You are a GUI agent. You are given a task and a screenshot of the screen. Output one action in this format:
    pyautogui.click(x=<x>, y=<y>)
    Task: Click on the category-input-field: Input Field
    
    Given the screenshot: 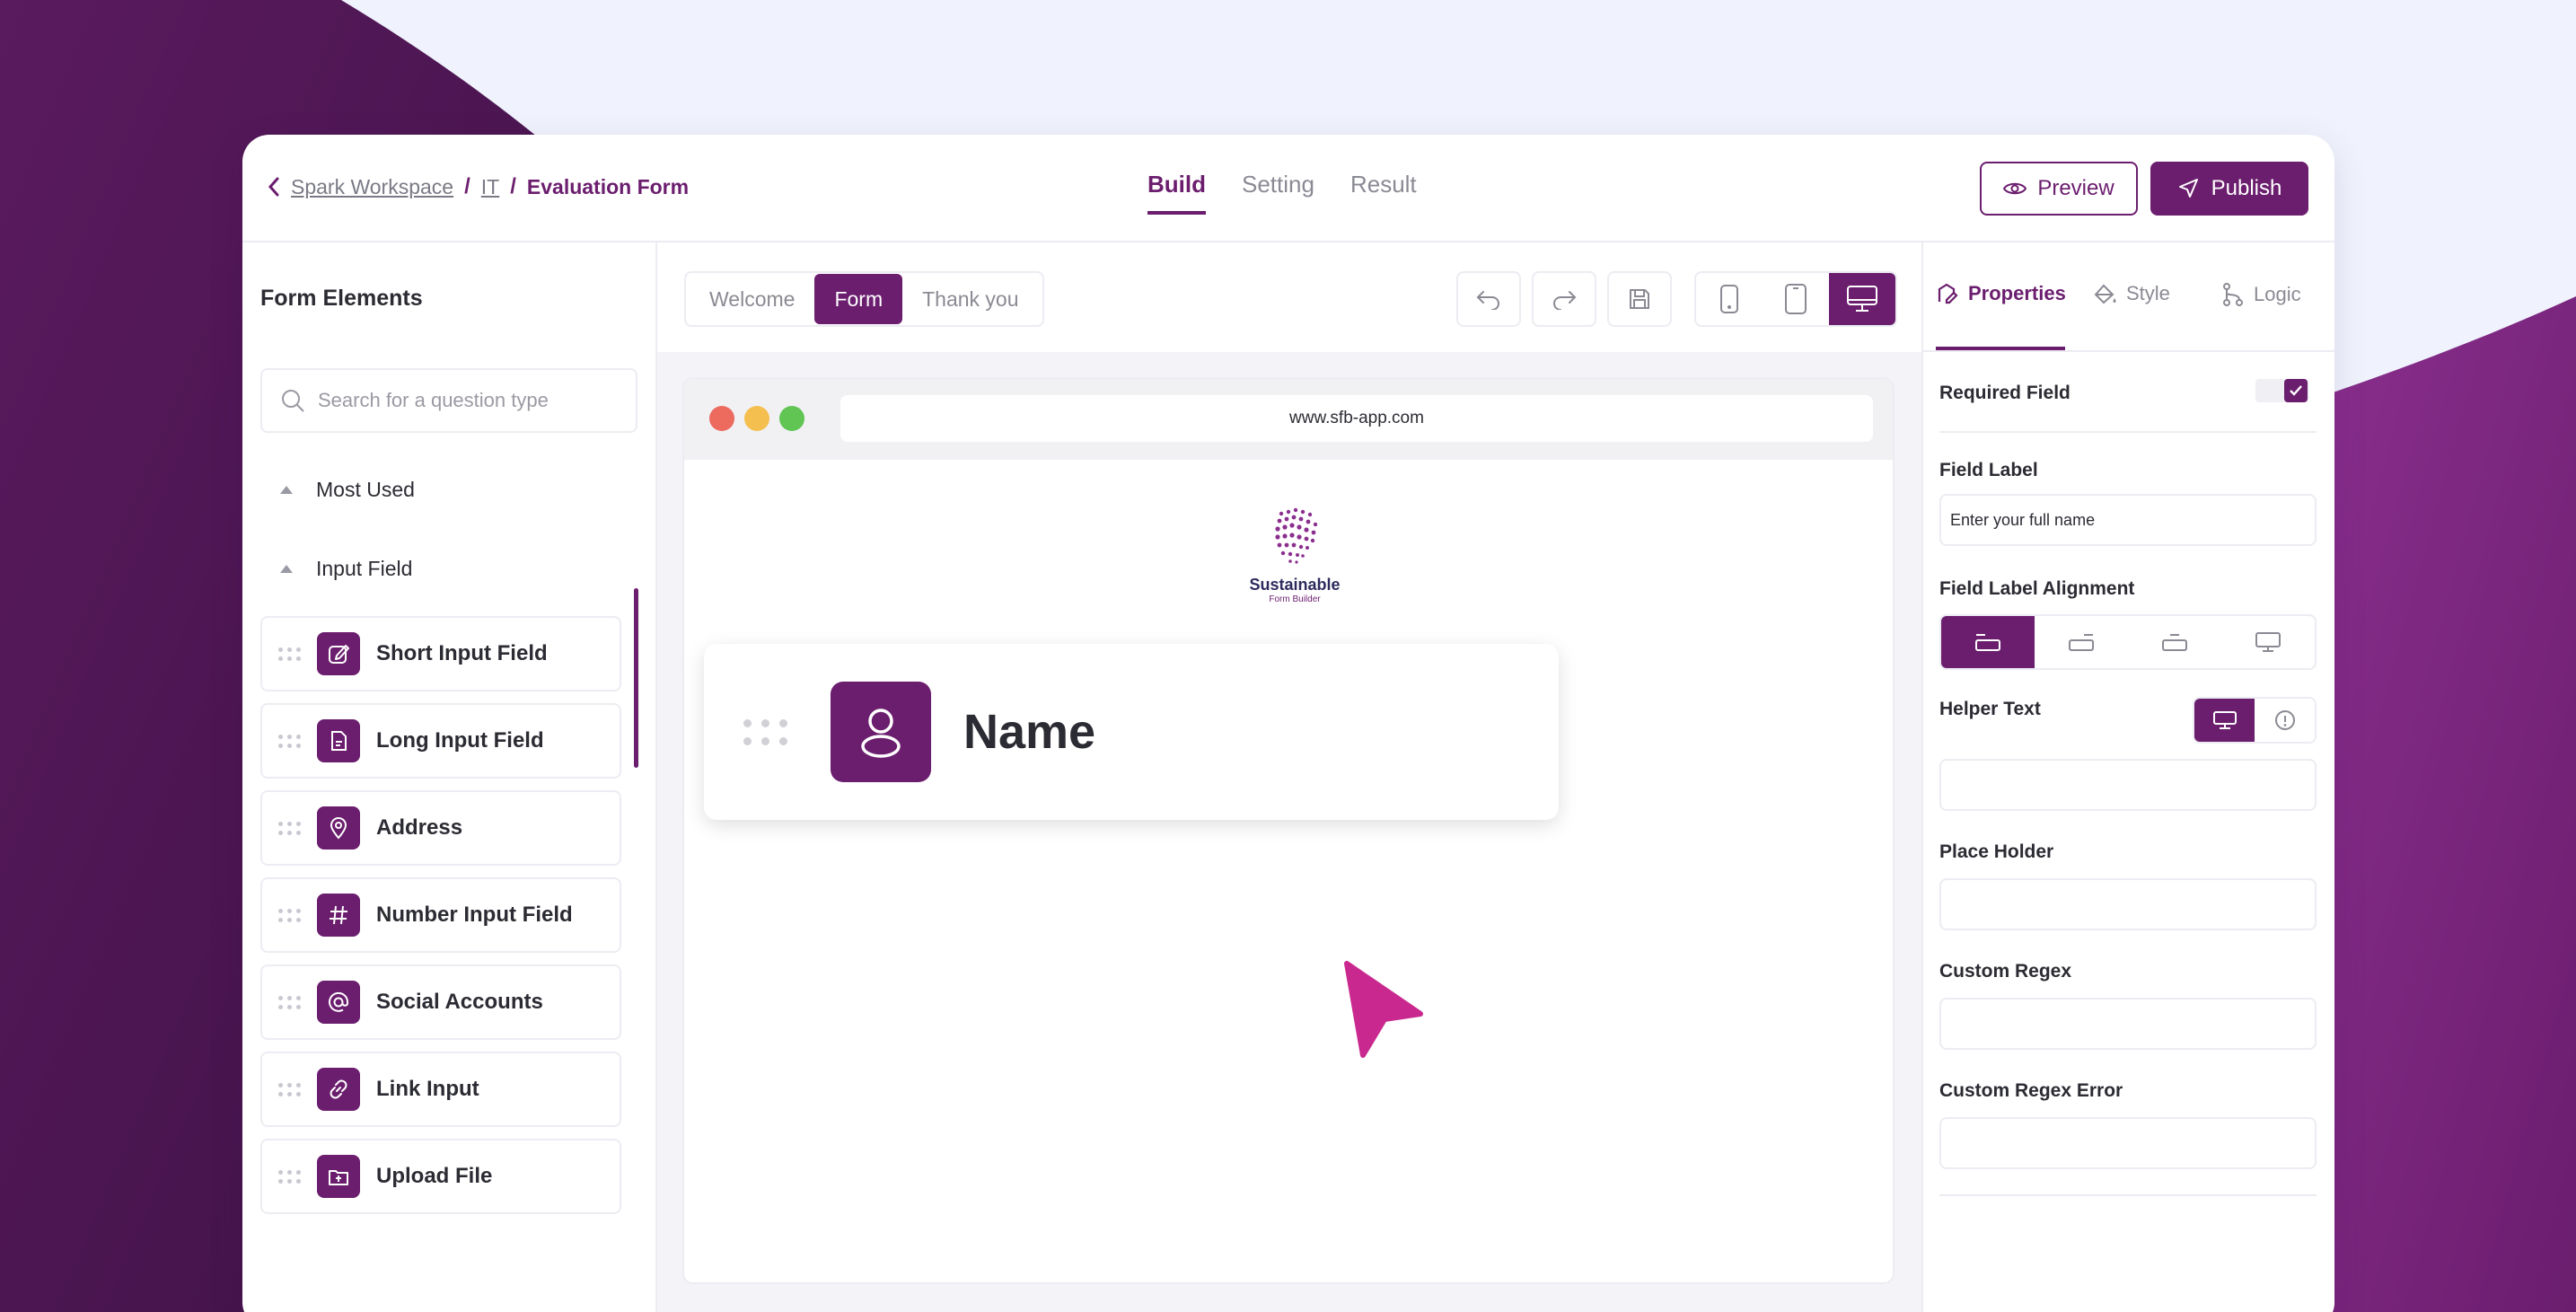 What is the action you would take?
    pyautogui.click(x=346, y=569)
    